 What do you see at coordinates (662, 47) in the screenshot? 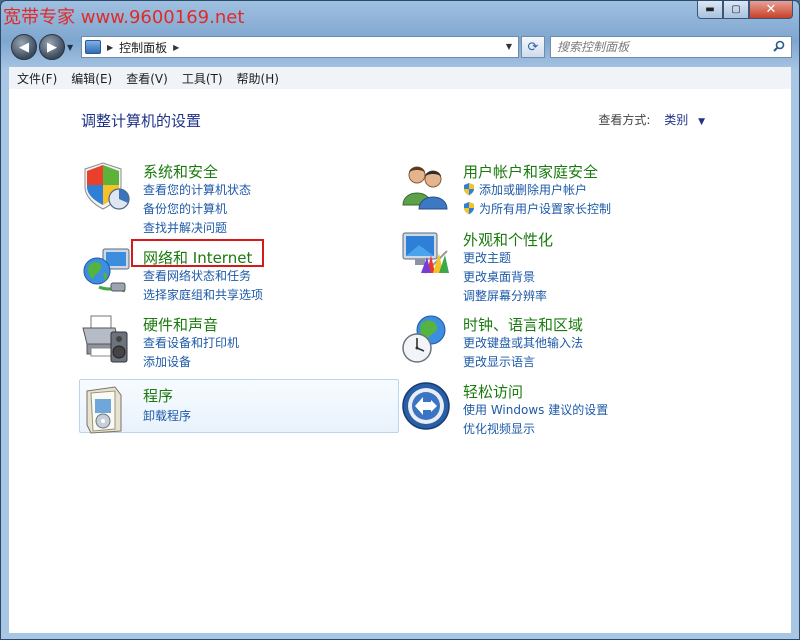
I see `search-input` at bounding box center [662, 47].